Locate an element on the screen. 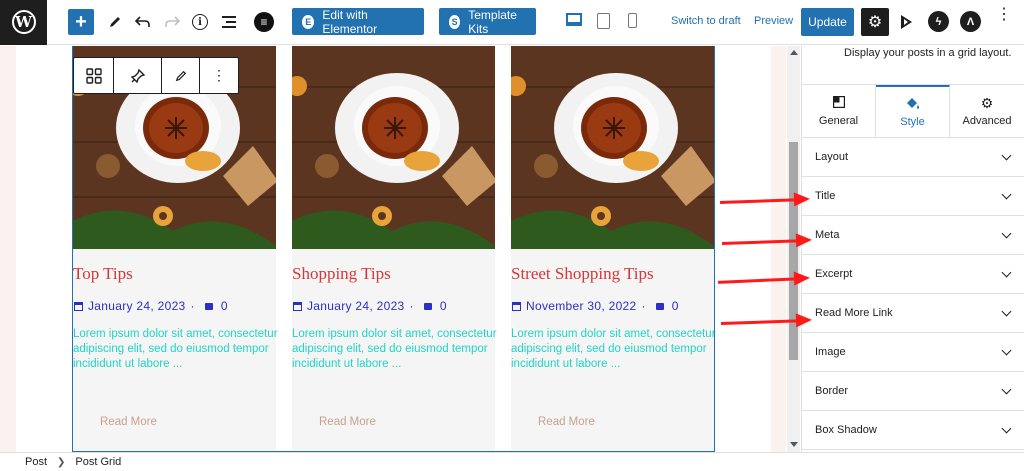 The height and width of the screenshot is (471, 1024). panel-label: Border is located at coordinates (832, 391).